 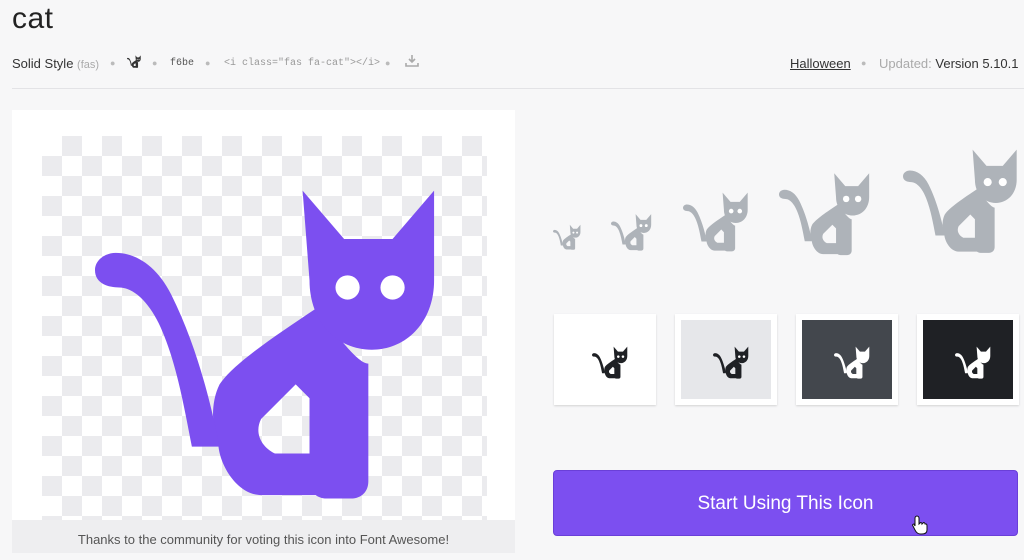 What do you see at coordinates (920, 525) in the screenshot?
I see `hand-cursor-icon` at bounding box center [920, 525].